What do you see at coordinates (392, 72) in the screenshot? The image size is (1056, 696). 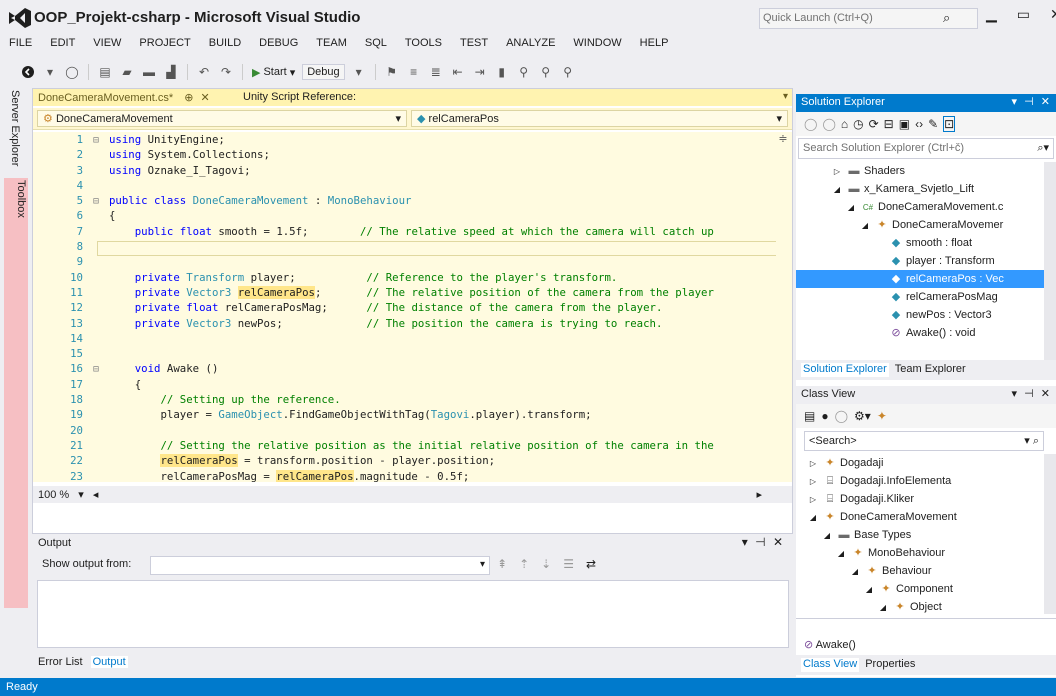 I see `find-in-files-icon: ⚑` at bounding box center [392, 72].